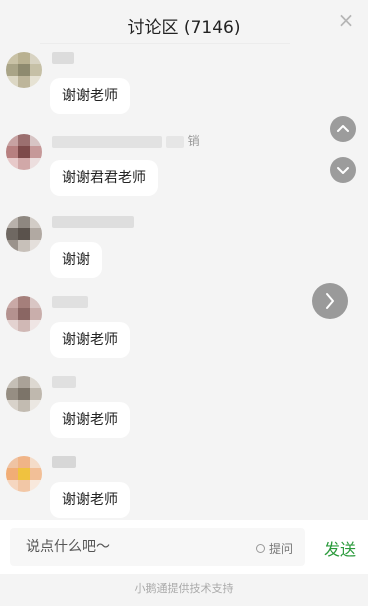 Image resolution: width=368 pixels, height=606 pixels. I want to click on send-button: 发送, so click(340, 548).